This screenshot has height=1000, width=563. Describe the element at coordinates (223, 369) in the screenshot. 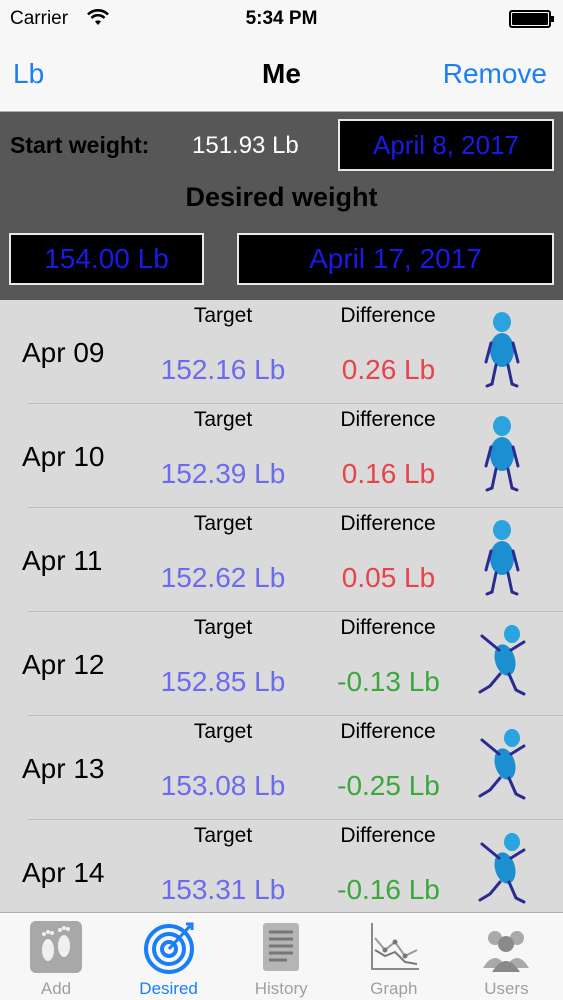

I see `target-value: 152.16 Lb` at that location.